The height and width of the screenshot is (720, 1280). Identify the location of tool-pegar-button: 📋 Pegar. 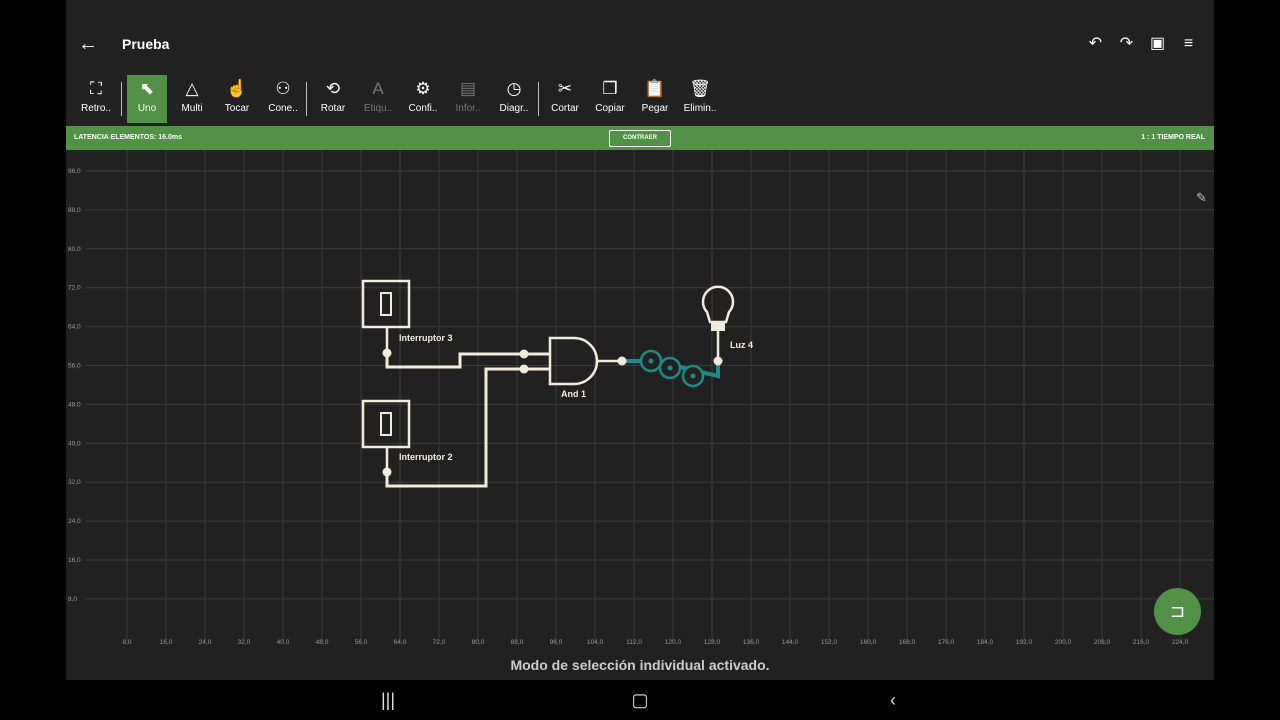
(655, 99).